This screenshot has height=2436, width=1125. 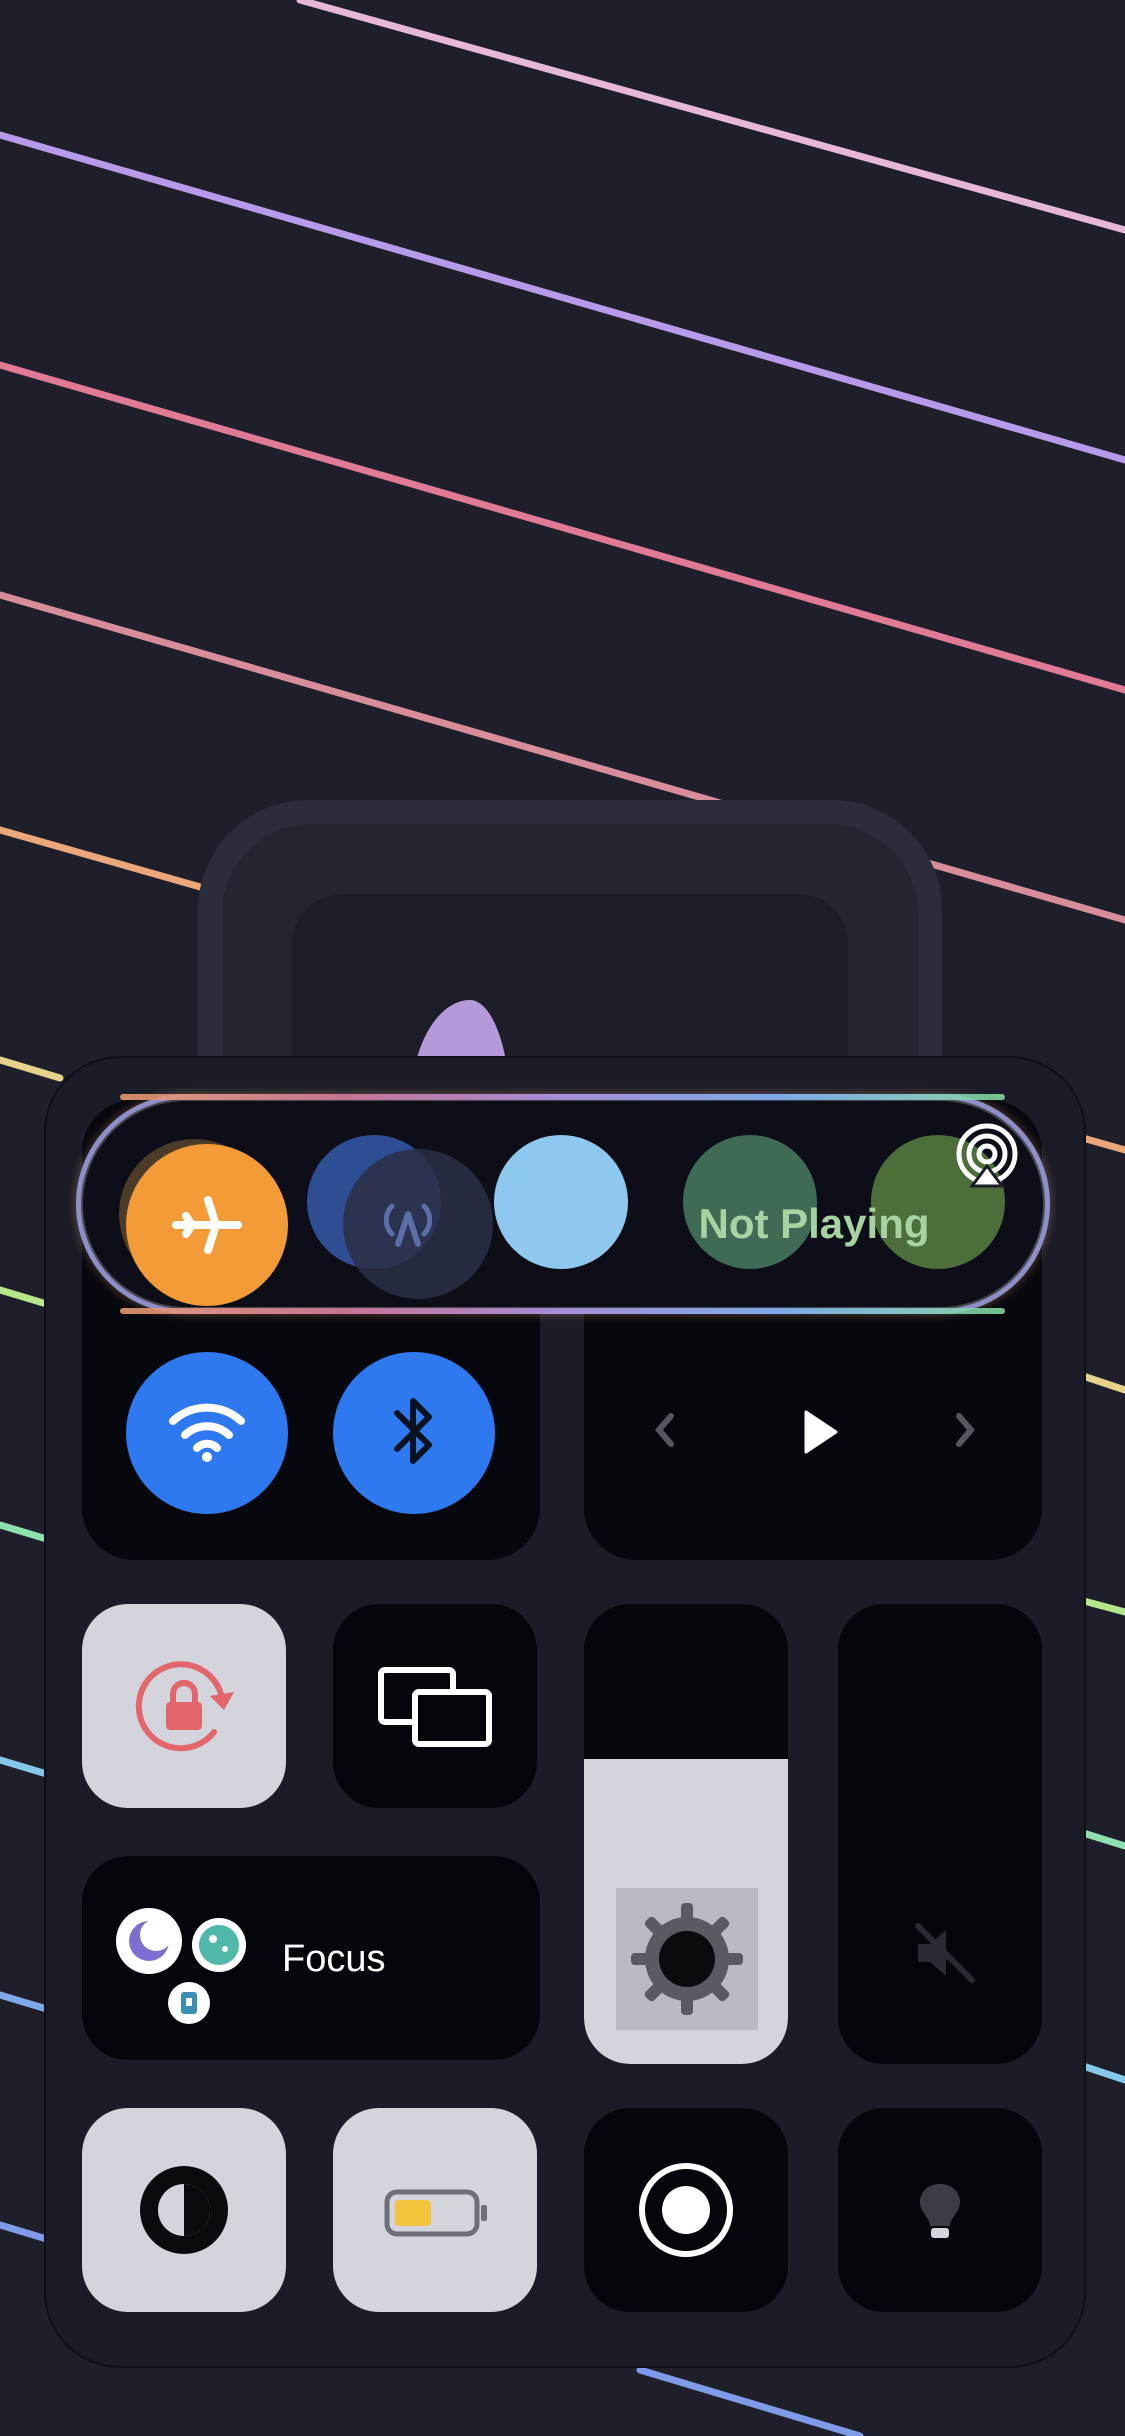 What do you see at coordinates (562, 1311) in the screenshot?
I see `pill-bottom-glow` at bounding box center [562, 1311].